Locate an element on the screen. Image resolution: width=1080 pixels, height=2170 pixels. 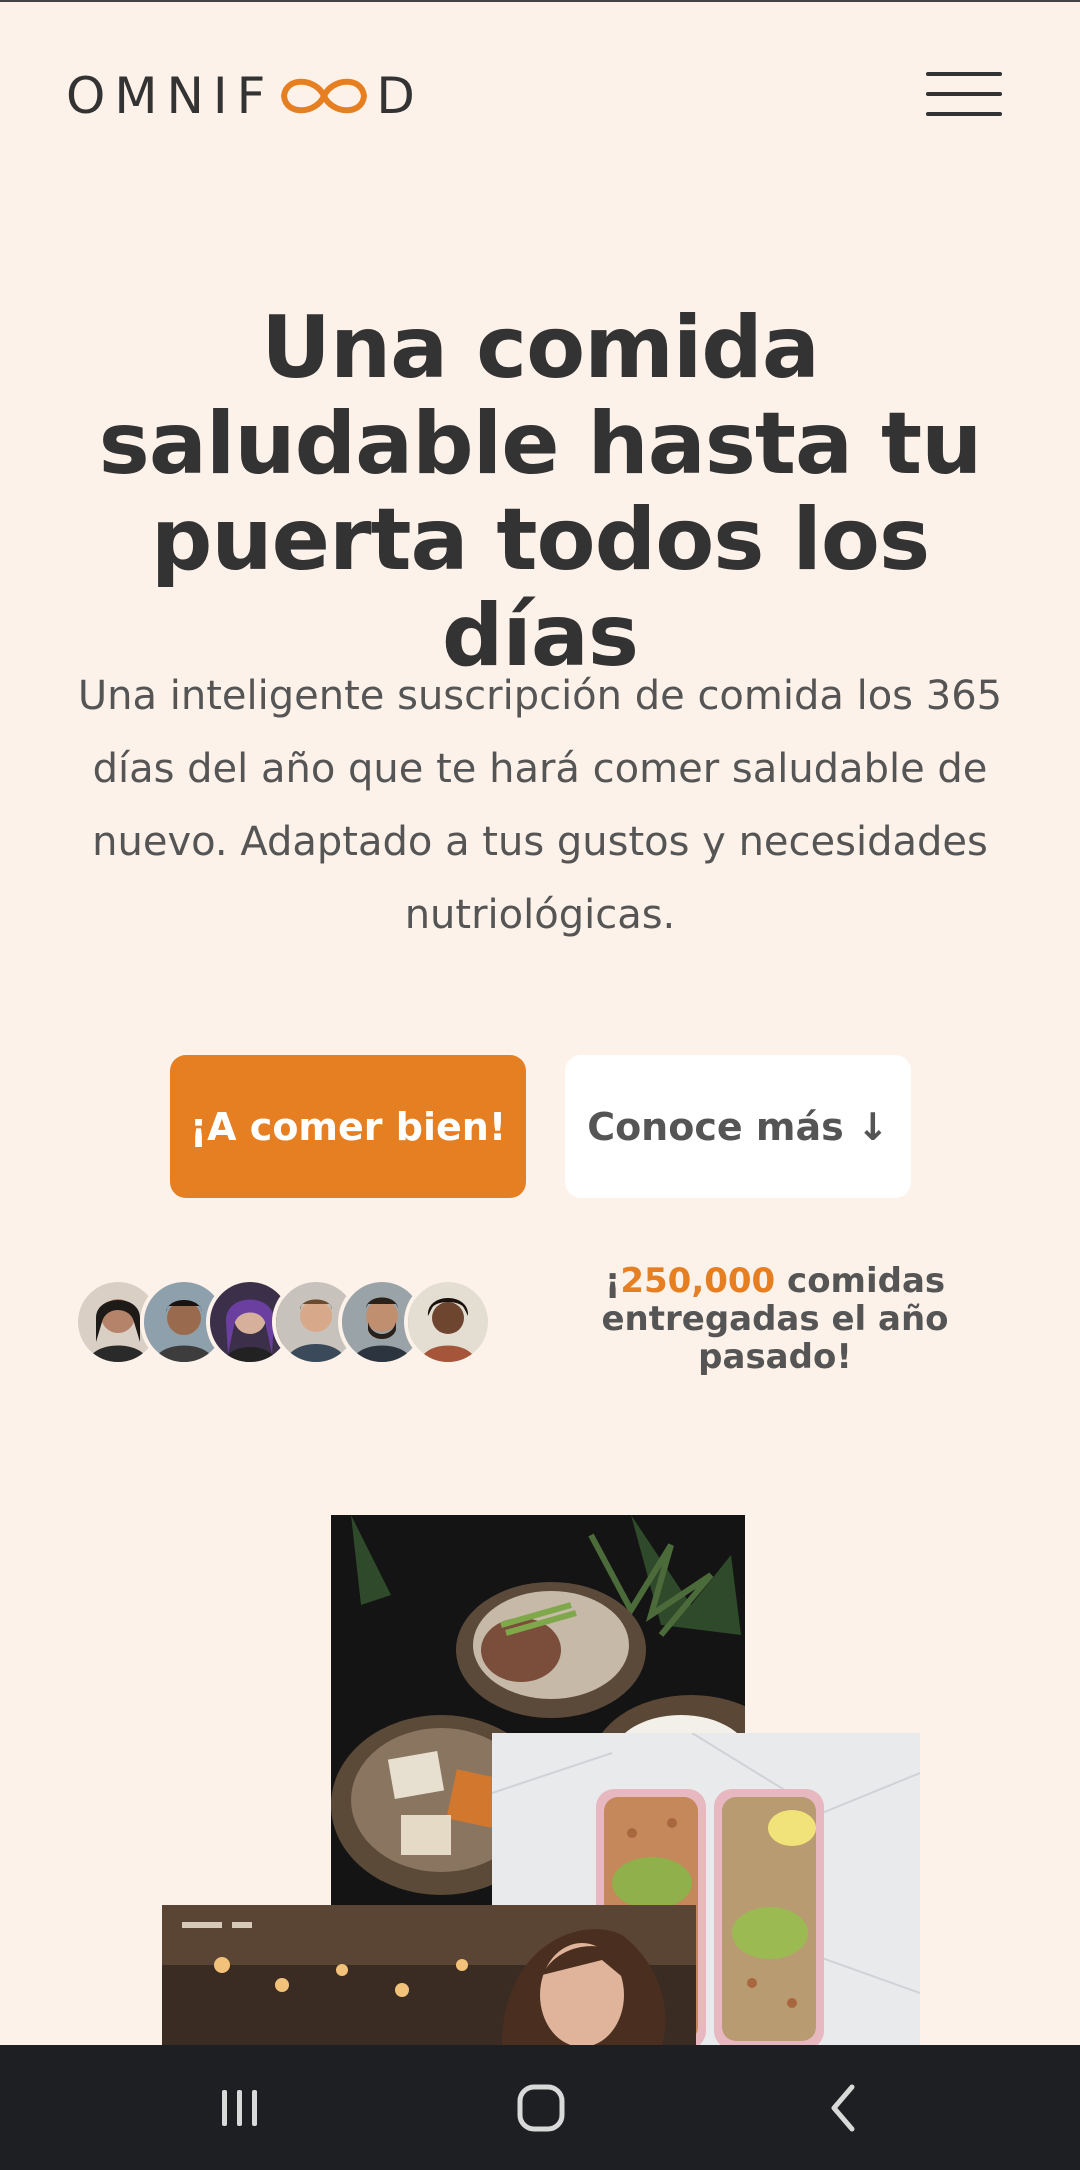
delivered-prefix: ¡ is located at coordinates (612, 1281).